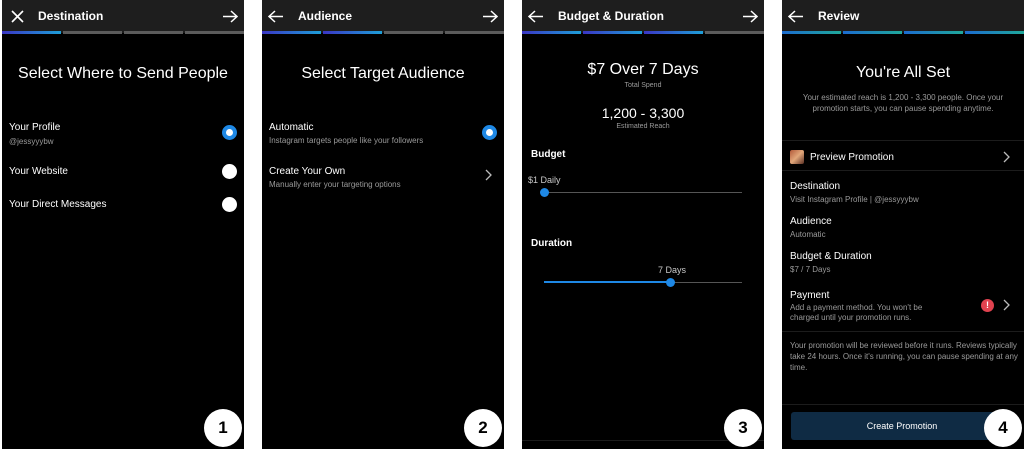 The width and height of the screenshot is (1024, 449). Describe the element at coordinates (1003, 428) in the screenshot. I see `step-number-badge: 4` at that location.